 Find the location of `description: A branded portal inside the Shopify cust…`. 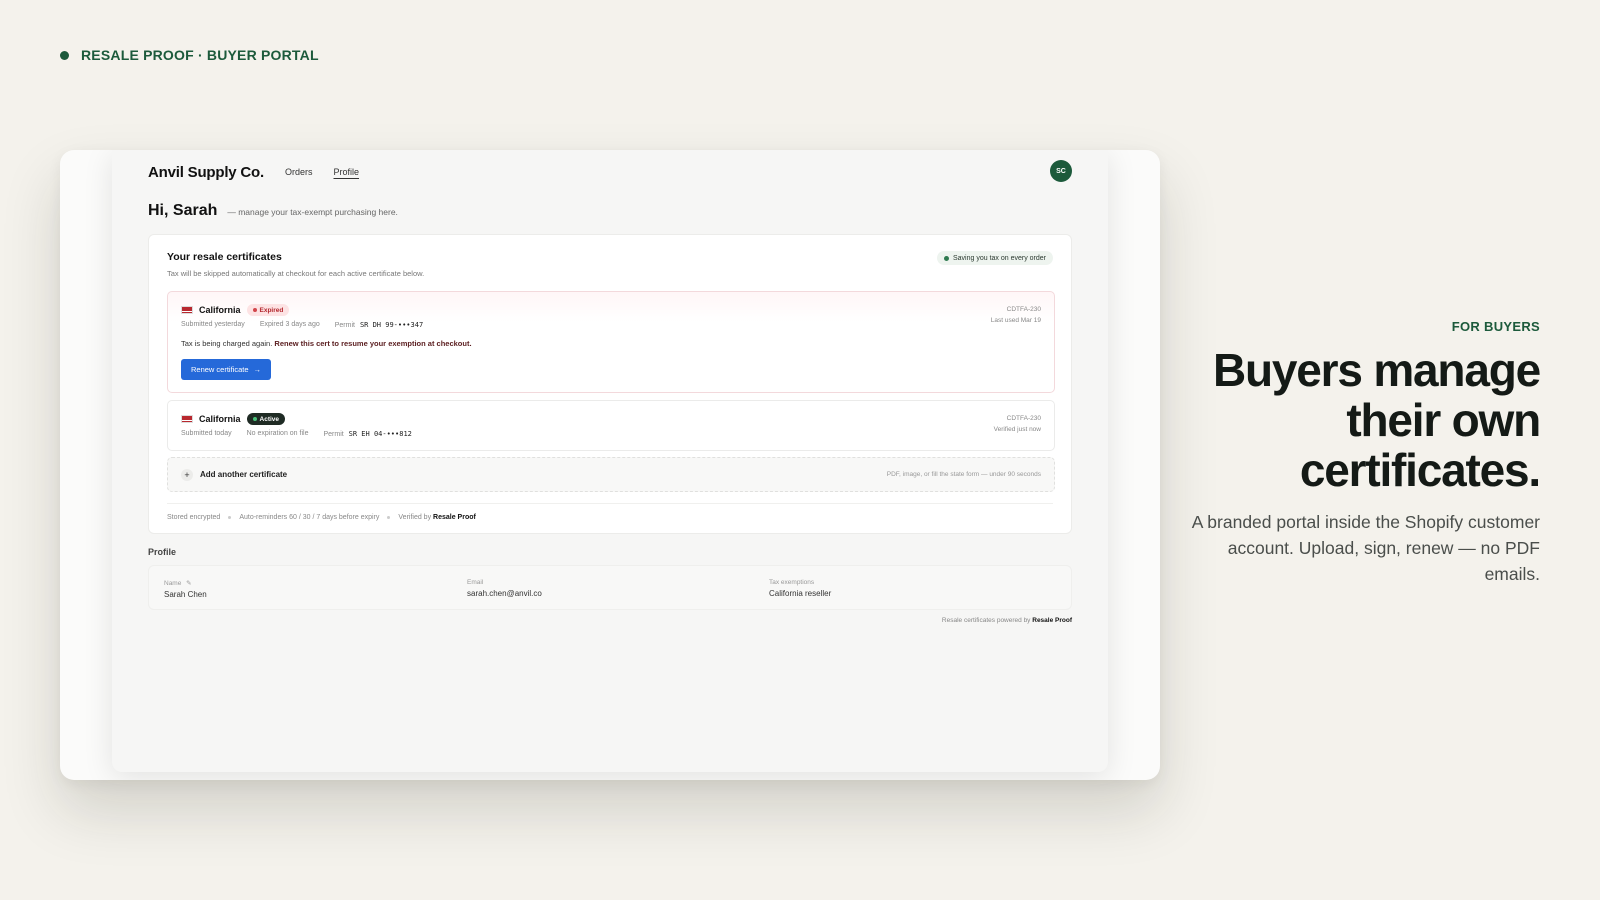

description: A branded portal inside the Shopify cust… is located at coordinates (1365, 548).